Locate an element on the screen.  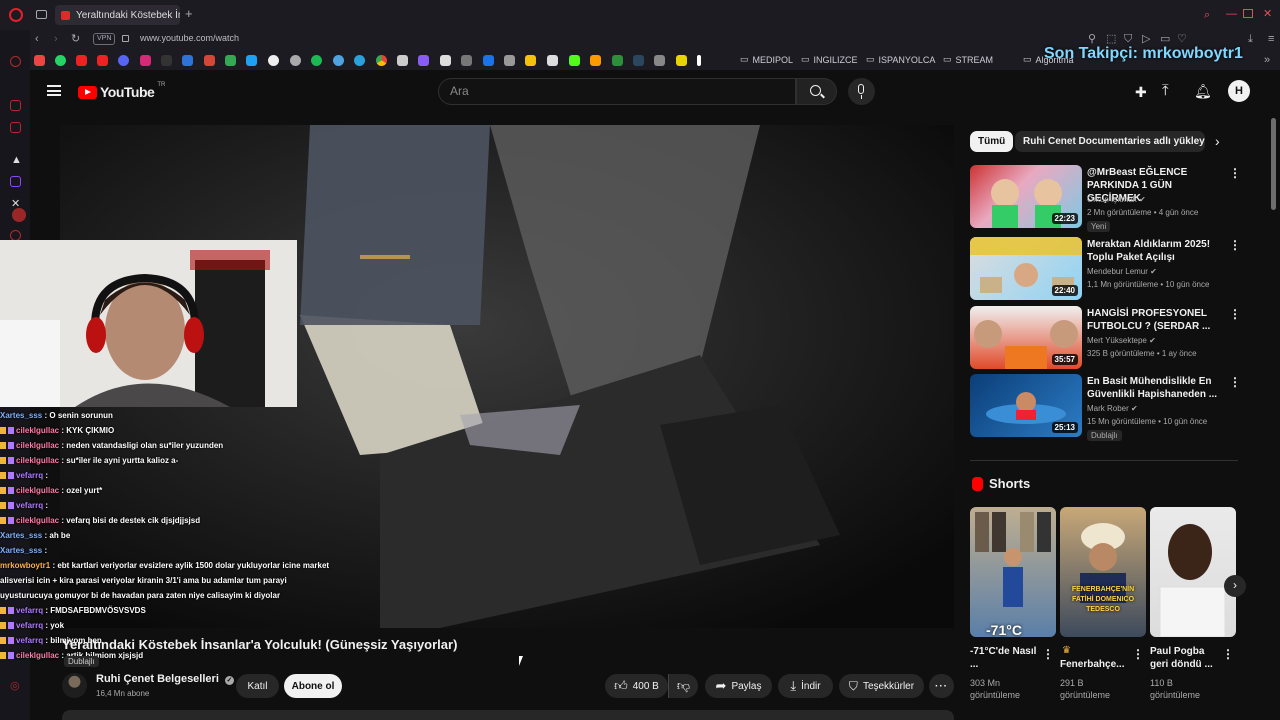
bookmark-folder-ispanyolca: ▭ ISPANYOLCA is located at coordinates (900, 59).